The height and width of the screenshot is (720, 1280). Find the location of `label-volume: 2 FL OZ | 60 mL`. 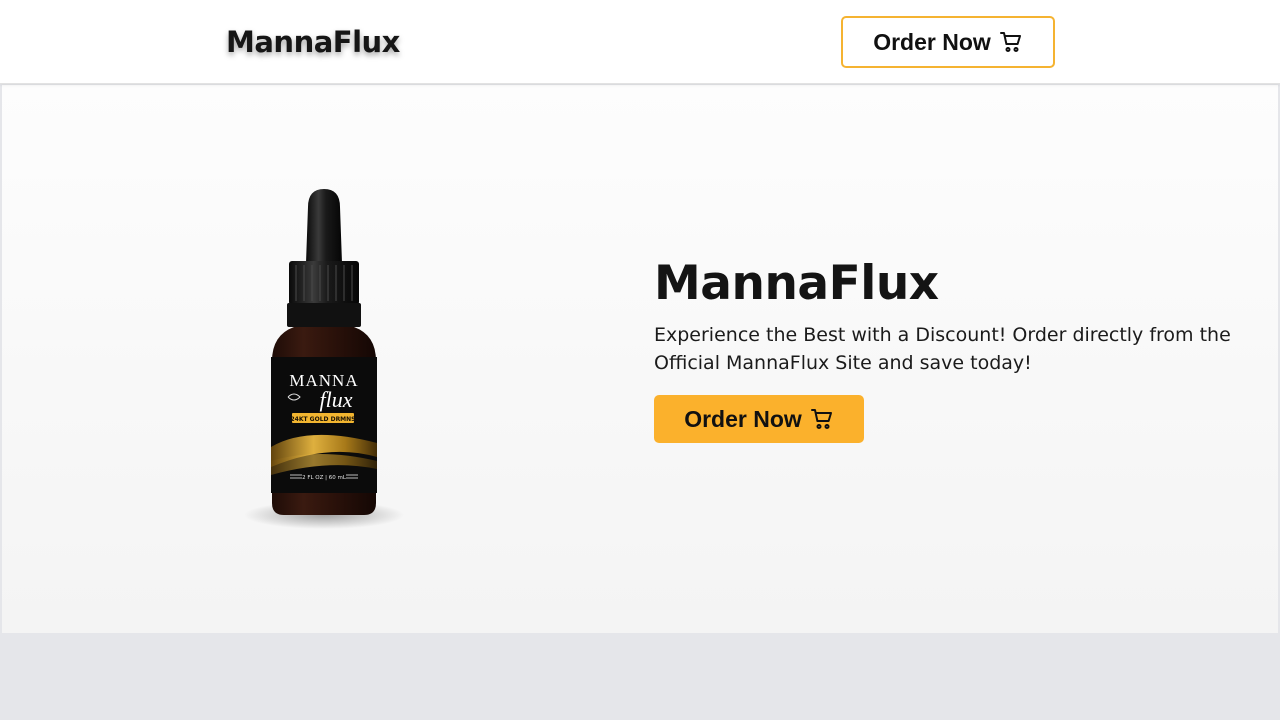

label-volume: 2 FL OZ | 60 mL is located at coordinates (324, 478).